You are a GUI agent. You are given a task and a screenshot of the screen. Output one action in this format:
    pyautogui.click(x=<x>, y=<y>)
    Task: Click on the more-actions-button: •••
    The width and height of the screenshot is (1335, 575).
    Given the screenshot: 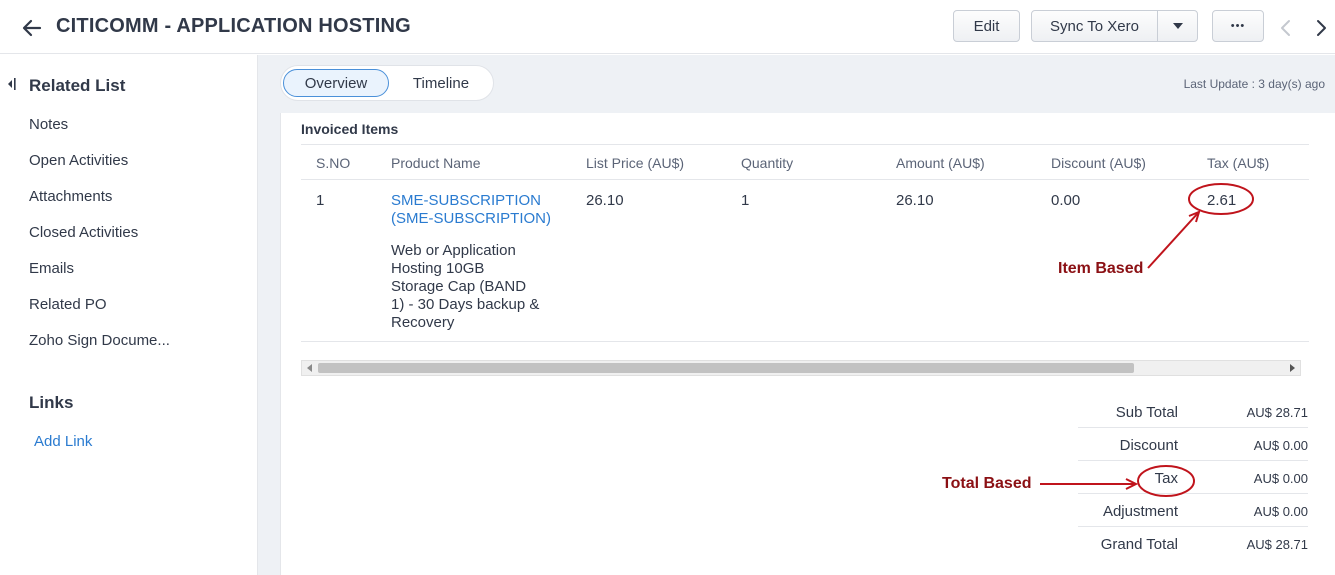 What is the action you would take?
    pyautogui.click(x=1238, y=26)
    